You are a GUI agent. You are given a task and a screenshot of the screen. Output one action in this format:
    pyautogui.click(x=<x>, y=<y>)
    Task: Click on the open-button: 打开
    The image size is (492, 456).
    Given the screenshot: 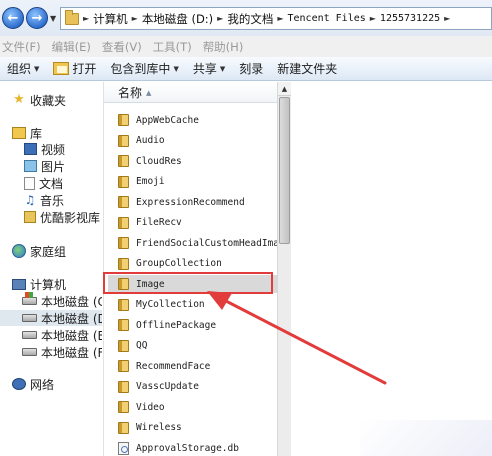 What is the action you would take?
    pyautogui.click(x=74, y=68)
    